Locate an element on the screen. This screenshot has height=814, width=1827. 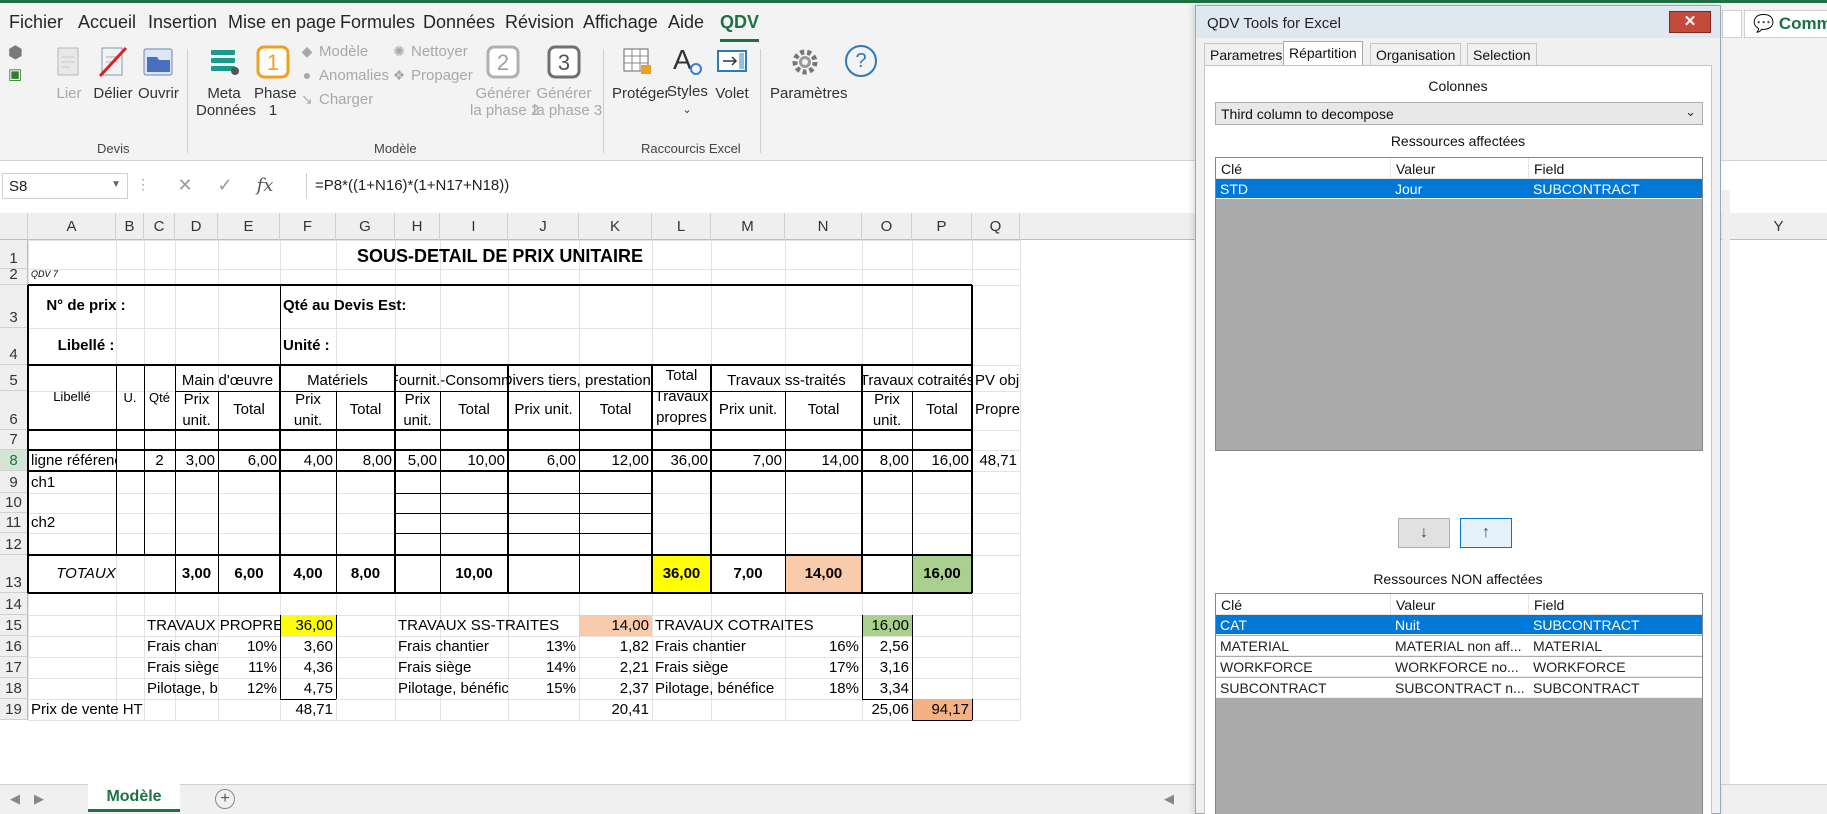
cell-p: 16,00 is located at coordinates (942, 460).